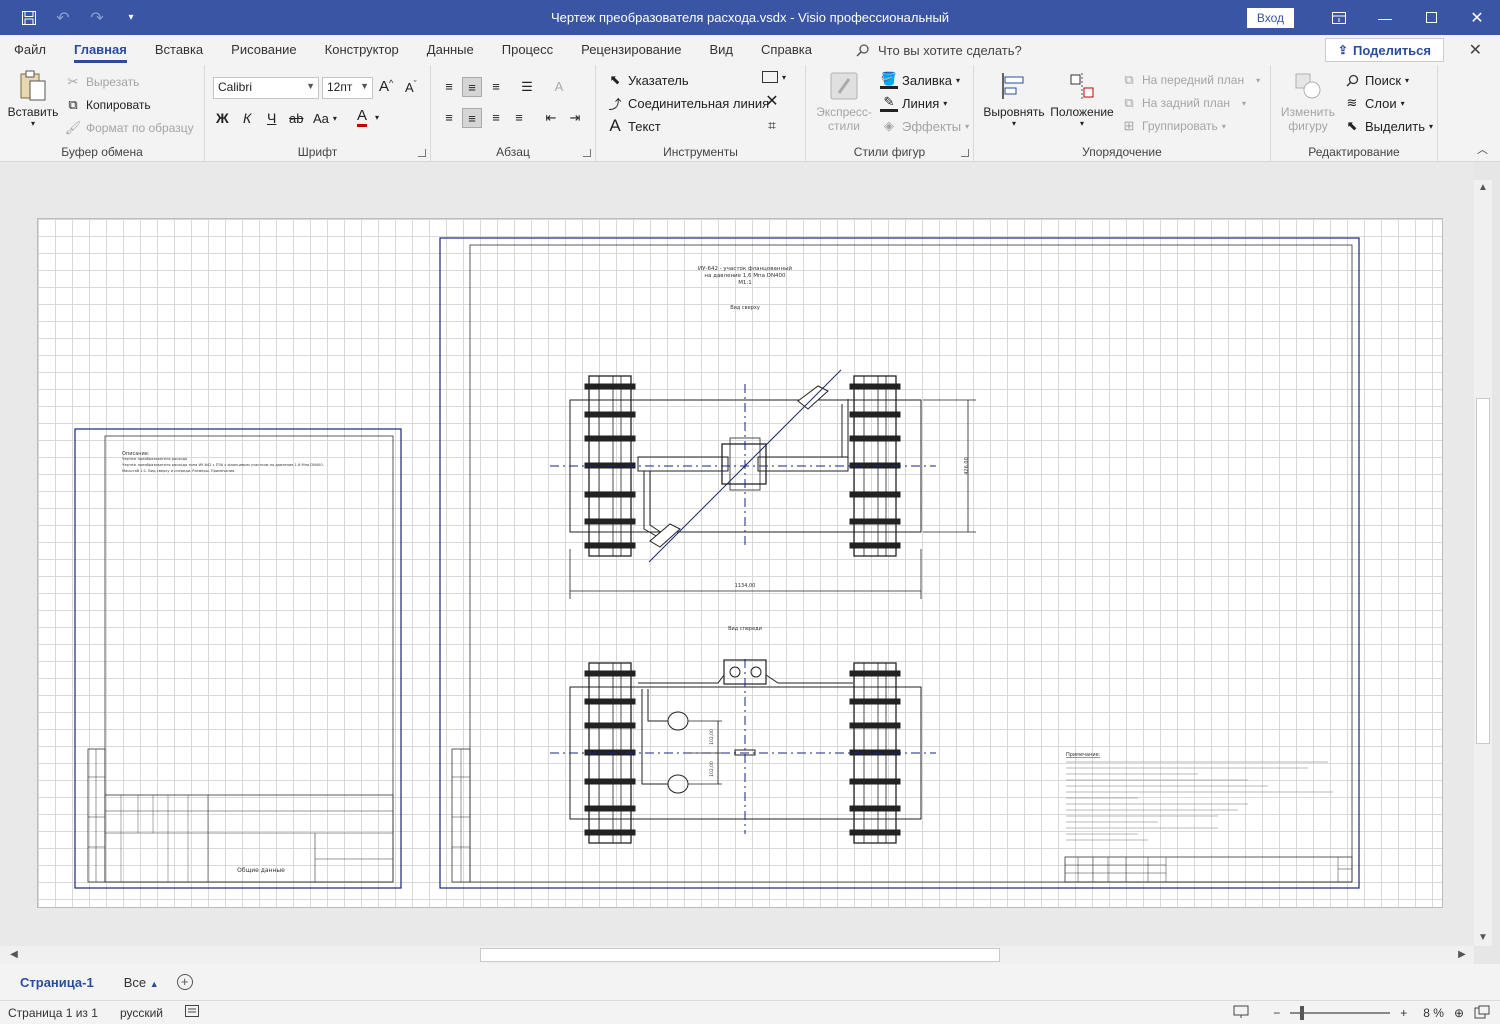 This screenshot has width=1500, height=1024. Describe the element at coordinates (107, 105) in the screenshot. I see `copy-button: ⧉ Копировать` at that location.